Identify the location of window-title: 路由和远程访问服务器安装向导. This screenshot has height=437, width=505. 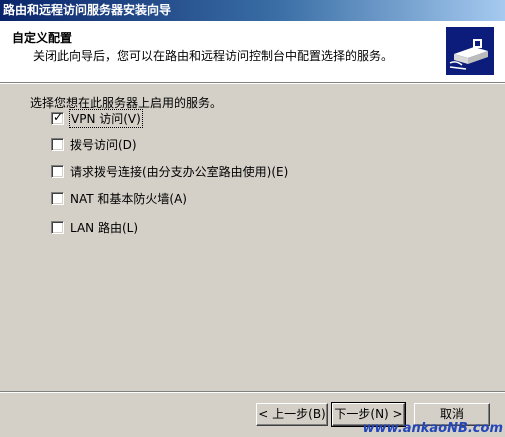
(87, 10).